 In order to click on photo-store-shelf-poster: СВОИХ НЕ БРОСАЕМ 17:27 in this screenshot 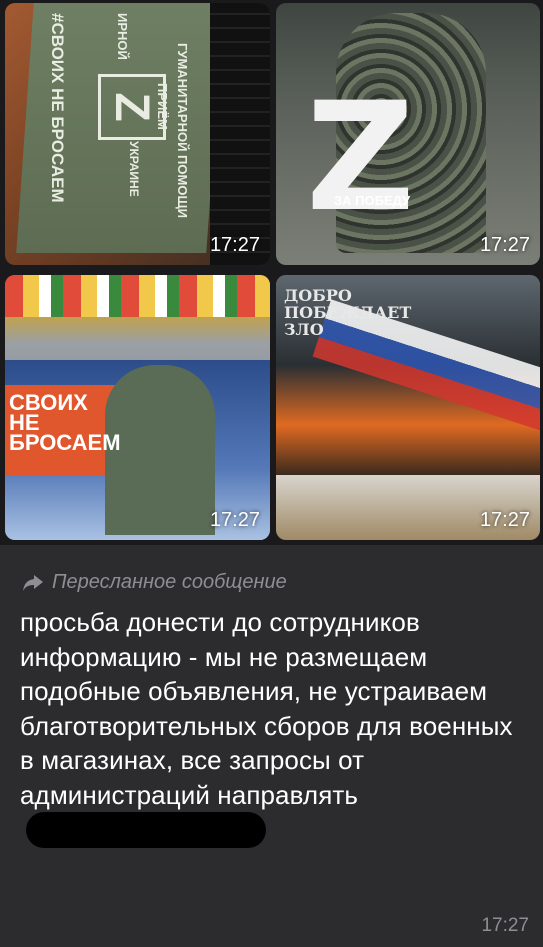, I will do `click(137, 407)`.